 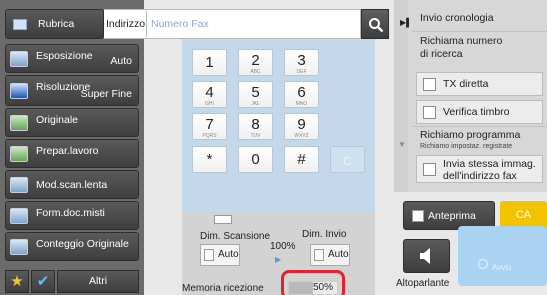 I want to click on esposizione-value: Auto, so click(x=121, y=61).